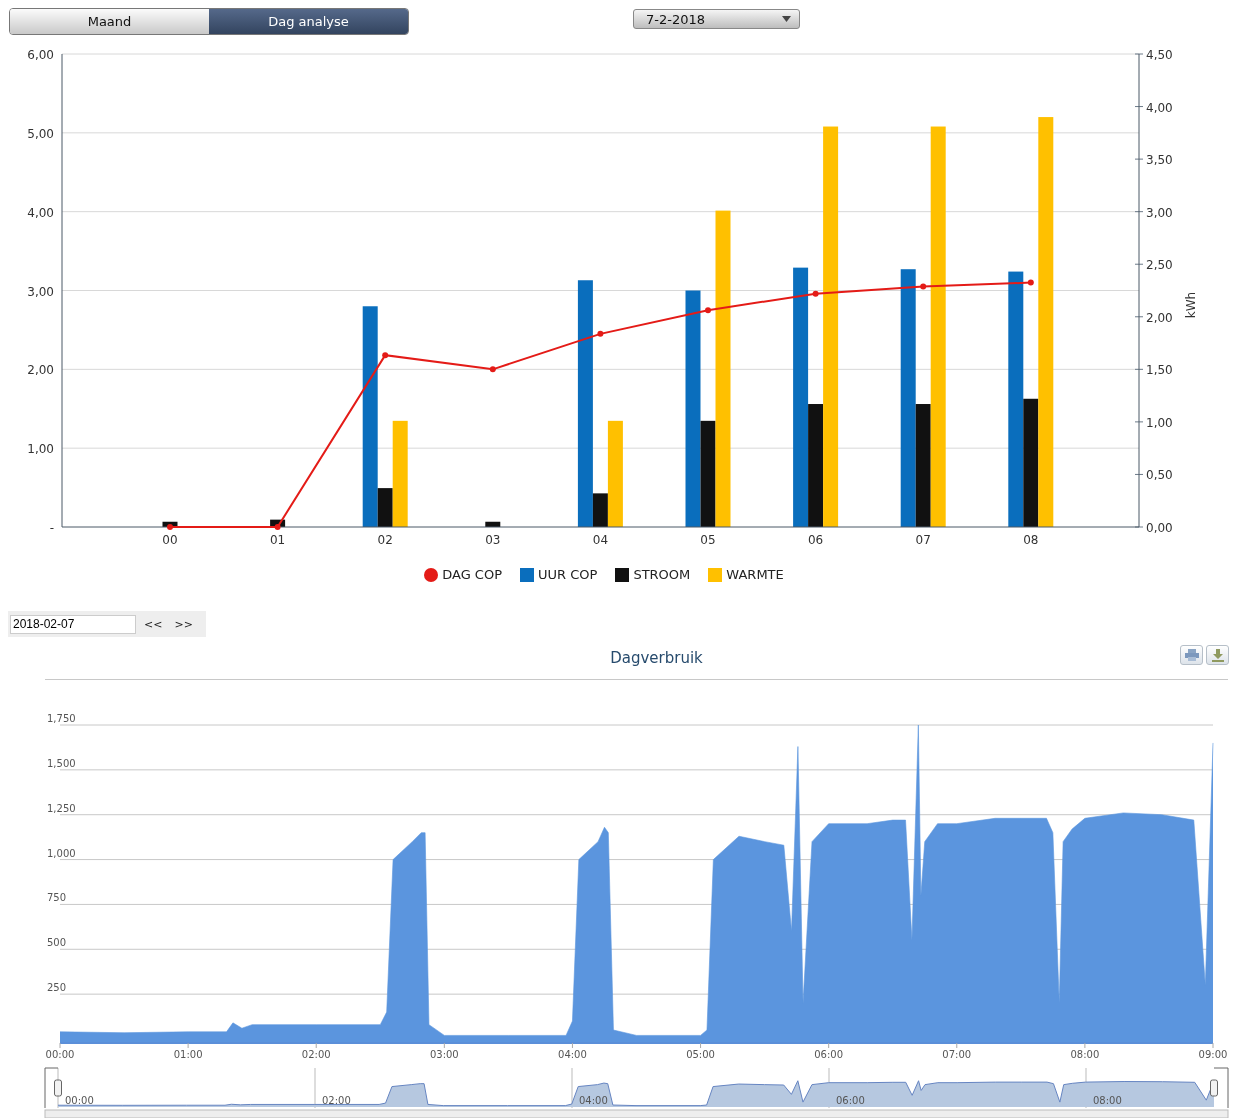 The image size is (1238, 1118). What do you see at coordinates (1159, 265) in the screenshot?
I see `axis-label: 2,50` at bounding box center [1159, 265].